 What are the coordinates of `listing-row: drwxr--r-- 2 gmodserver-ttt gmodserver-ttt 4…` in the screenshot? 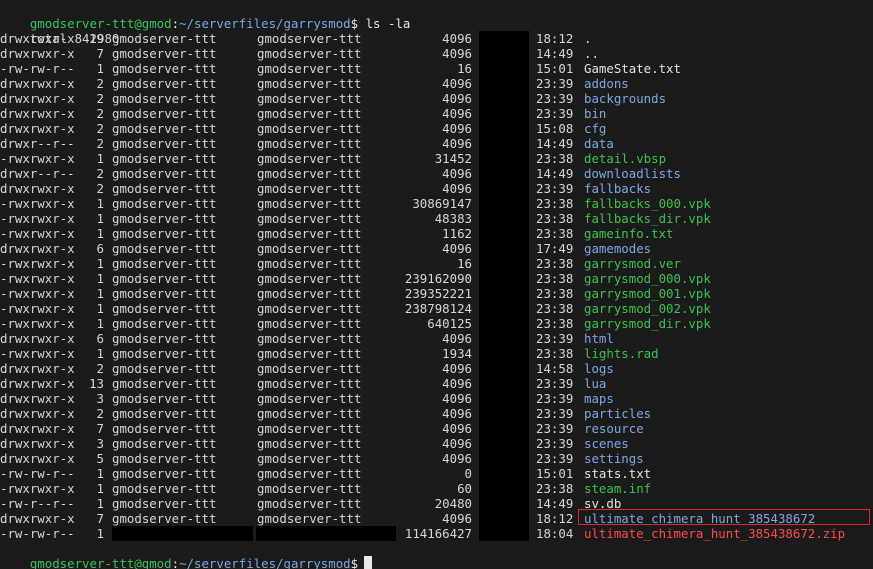 It's located at (436, 143).